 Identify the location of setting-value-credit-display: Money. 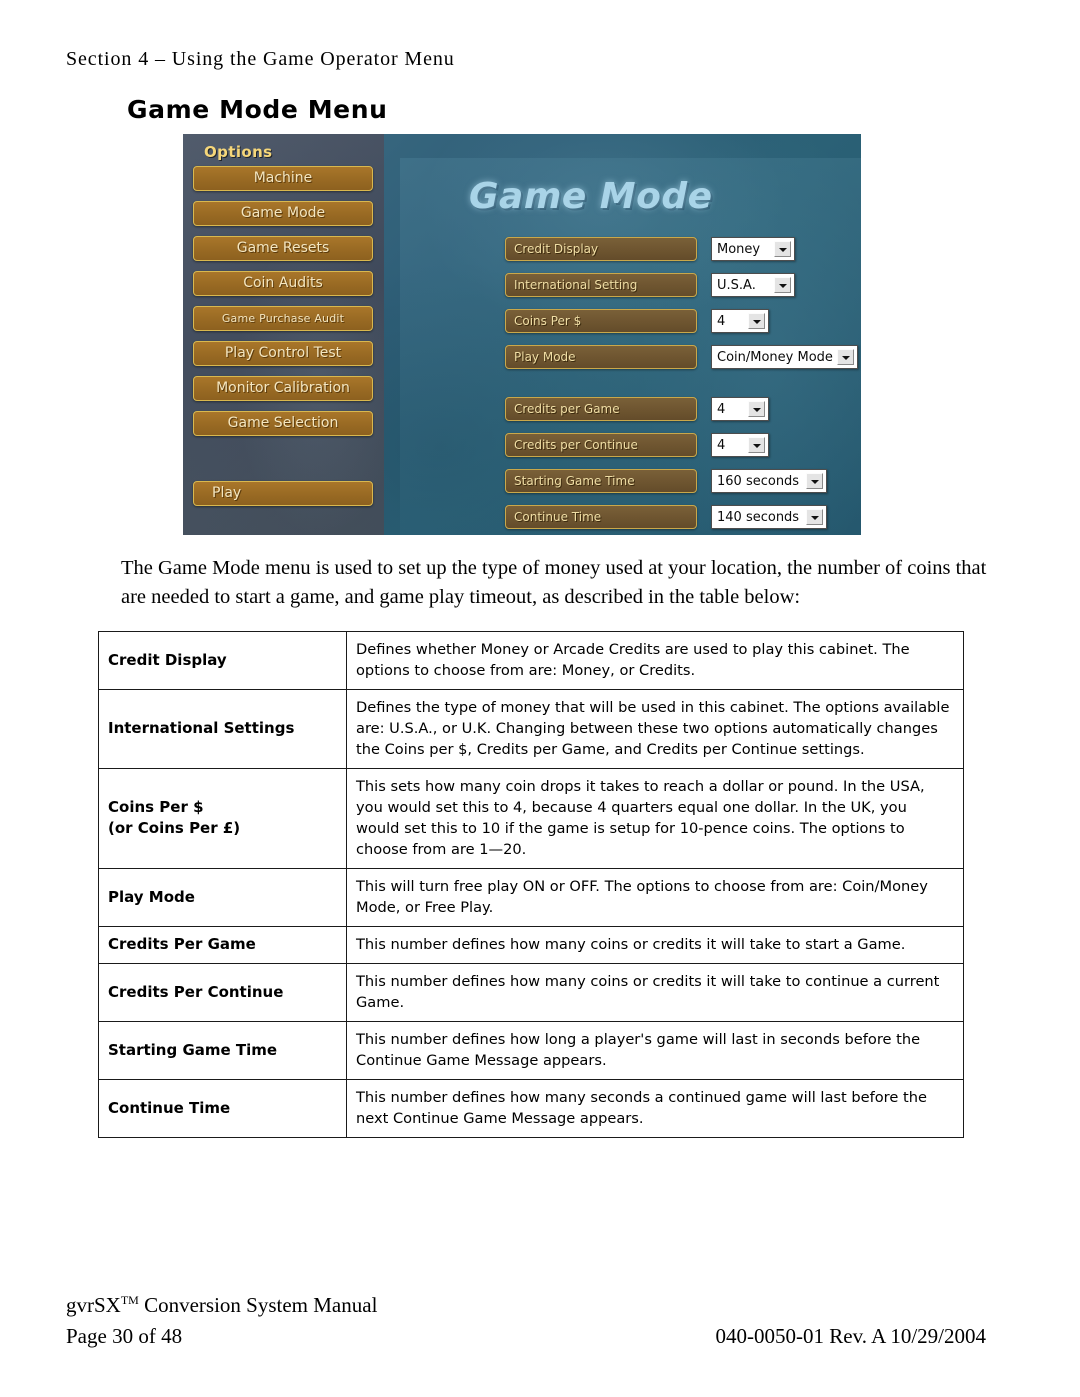
(739, 249).